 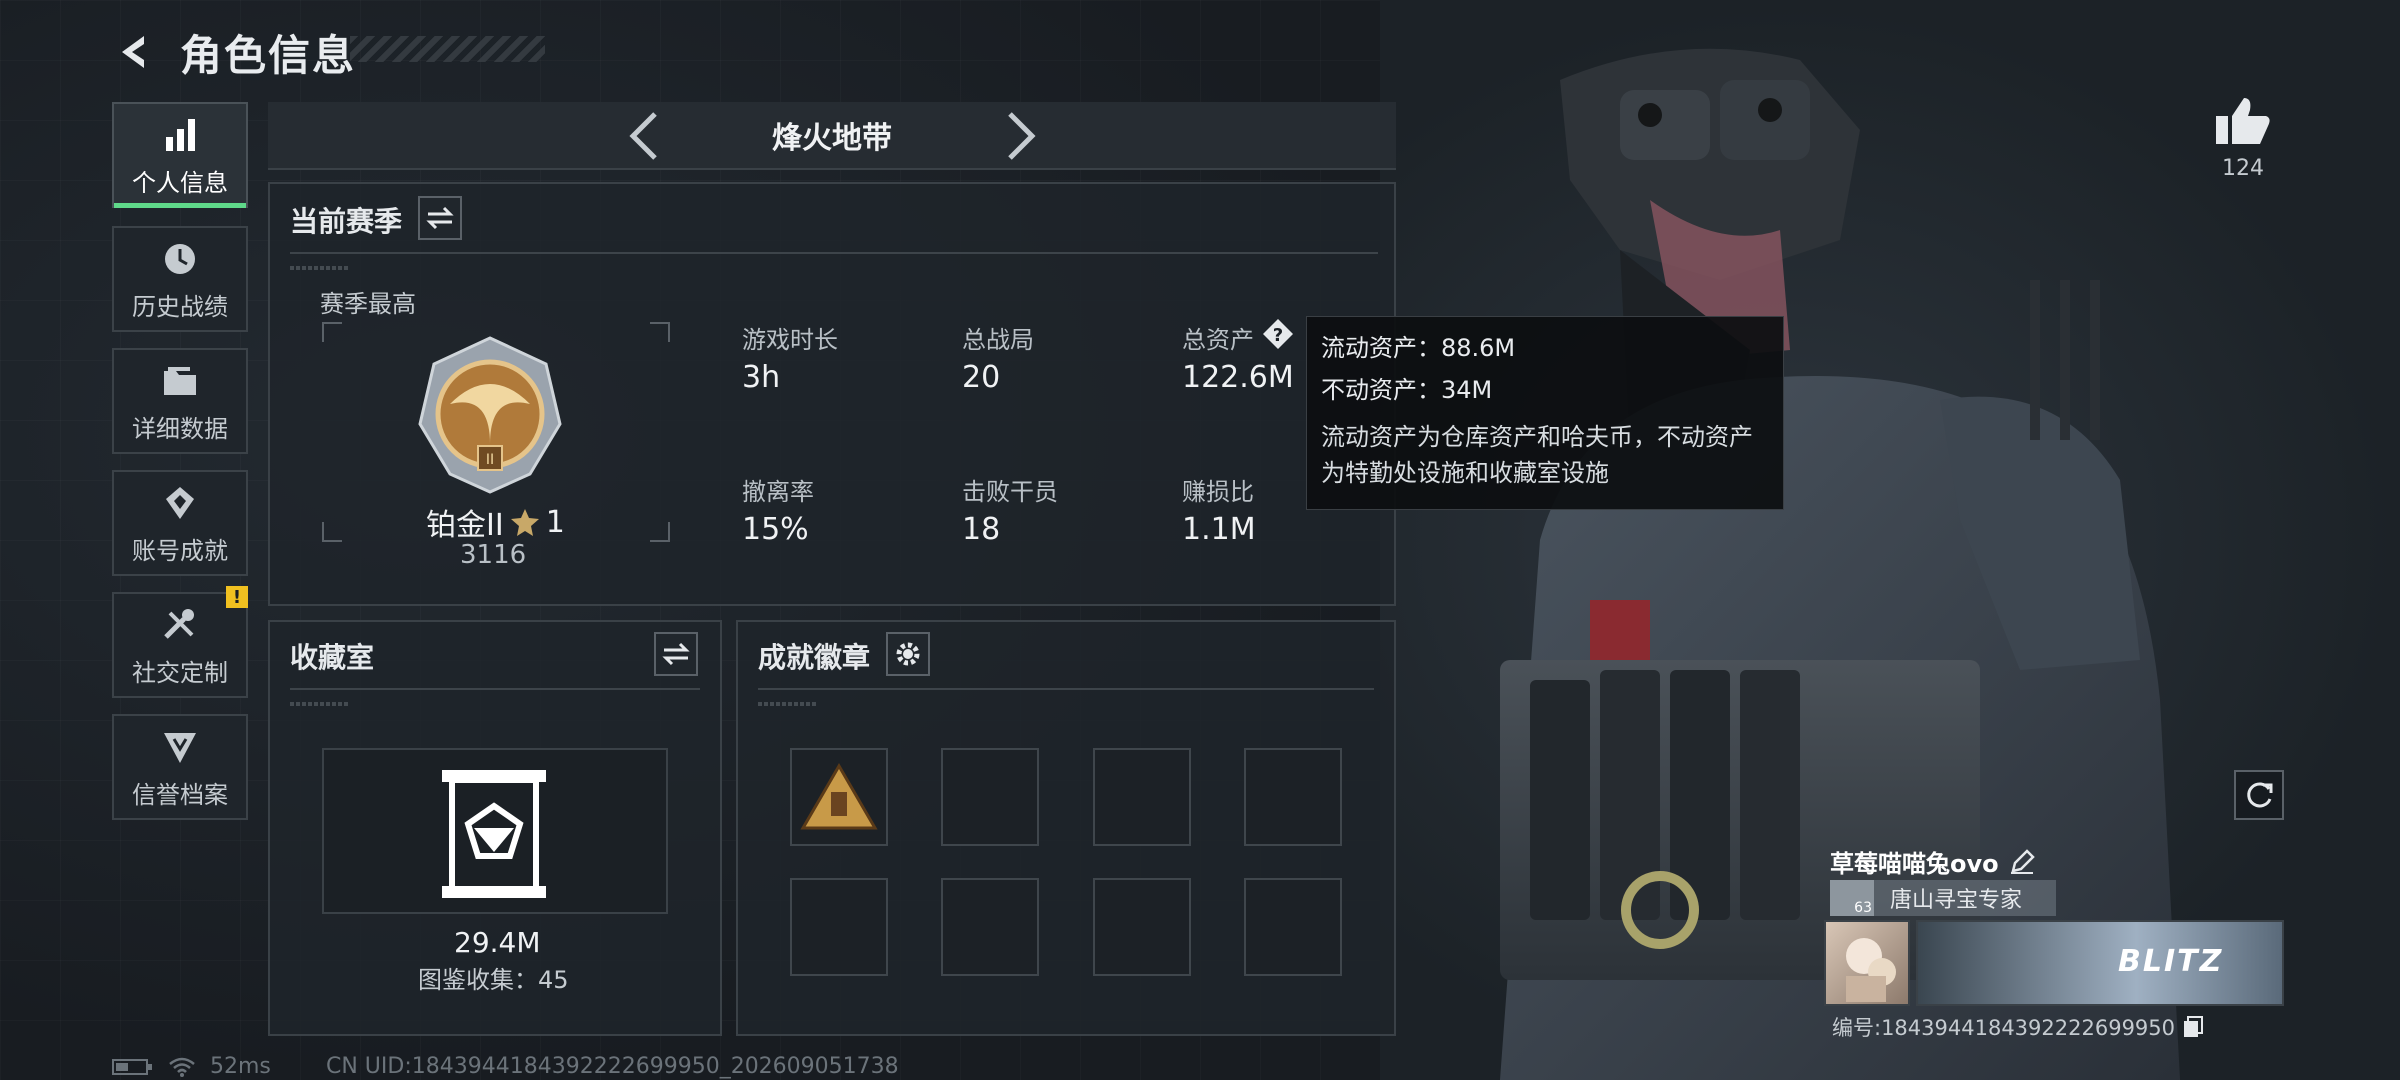 I want to click on rank-score: 3116, so click(x=493, y=555).